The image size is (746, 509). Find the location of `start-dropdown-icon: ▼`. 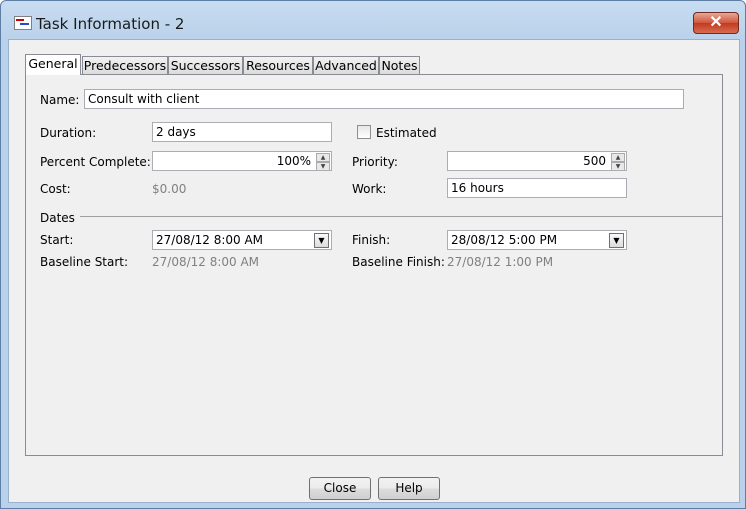

start-dropdown-icon: ▼ is located at coordinates (321, 240).